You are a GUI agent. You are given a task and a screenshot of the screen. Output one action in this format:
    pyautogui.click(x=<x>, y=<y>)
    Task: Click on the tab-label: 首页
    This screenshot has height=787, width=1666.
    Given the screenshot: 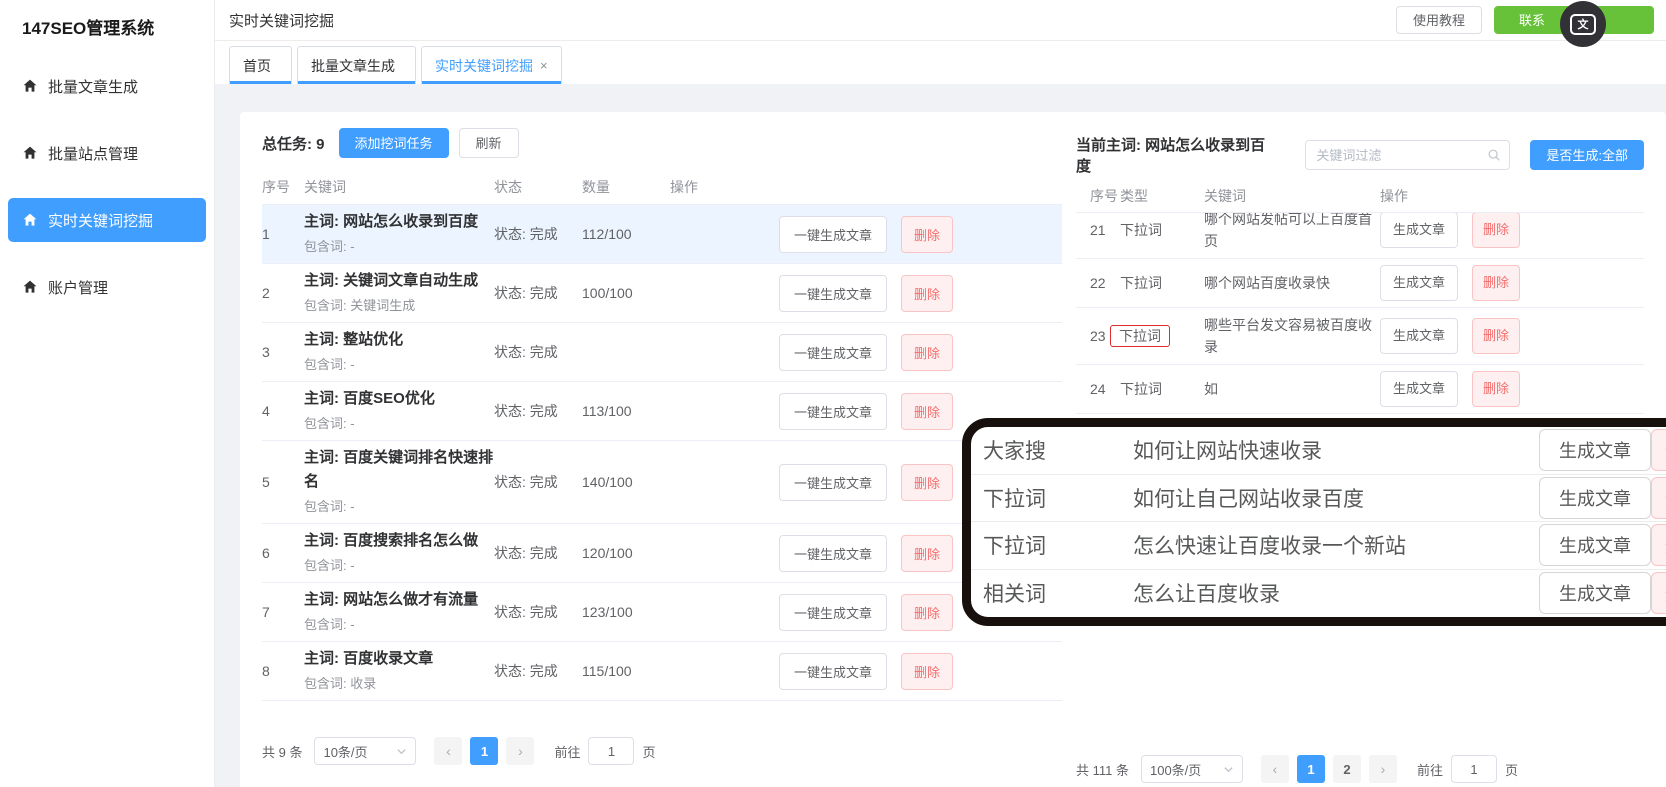 What is the action you would take?
    pyautogui.click(x=257, y=65)
    